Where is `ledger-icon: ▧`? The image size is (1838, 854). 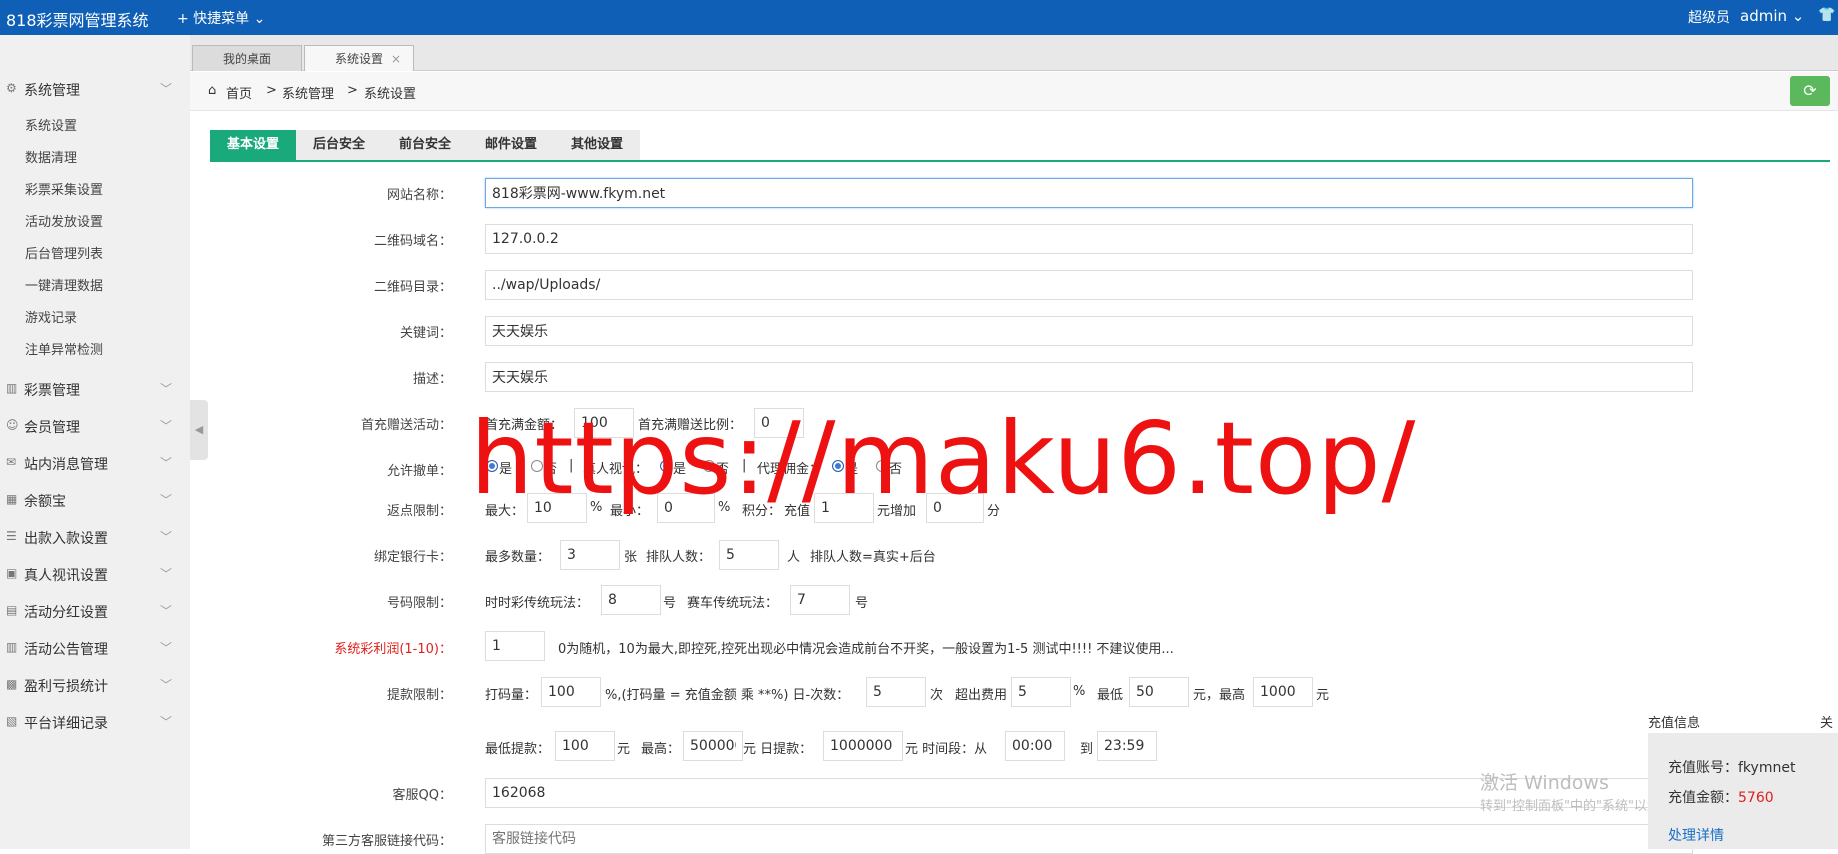
ledger-icon: ▧ is located at coordinates (12, 721).